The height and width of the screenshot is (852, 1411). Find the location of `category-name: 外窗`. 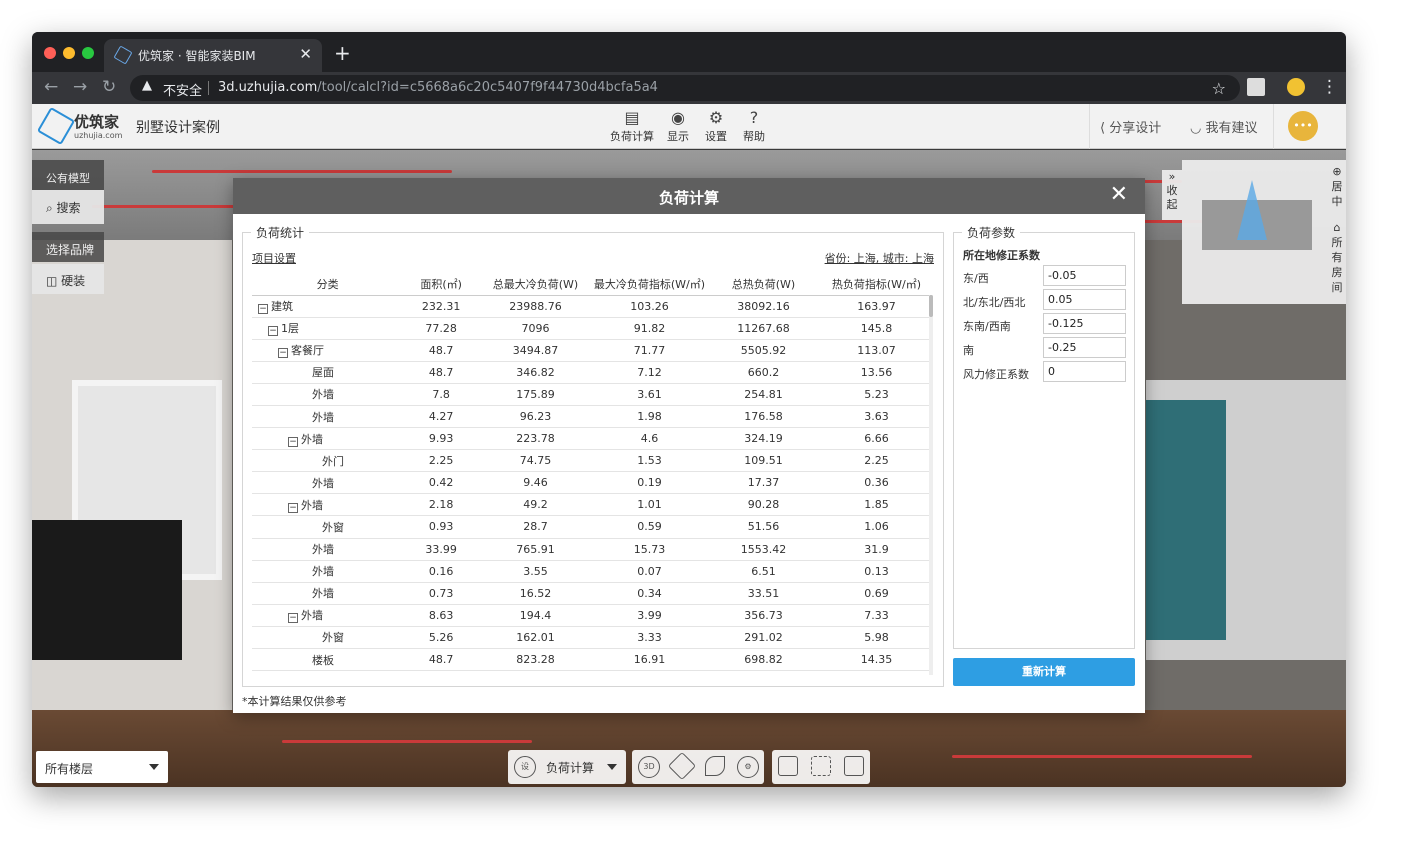

category-name: 外窗 is located at coordinates (333, 527).